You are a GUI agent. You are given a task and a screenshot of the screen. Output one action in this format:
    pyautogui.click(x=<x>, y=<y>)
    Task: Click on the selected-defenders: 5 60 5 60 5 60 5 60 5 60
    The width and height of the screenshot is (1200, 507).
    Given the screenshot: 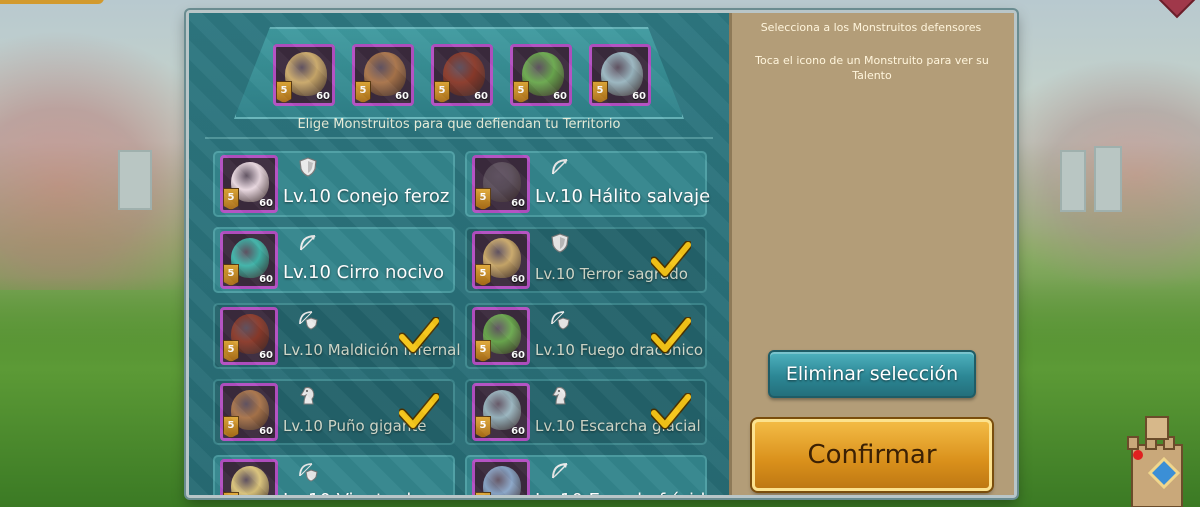 What is the action you would take?
    pyautogui.click(x=462, y=75)
    